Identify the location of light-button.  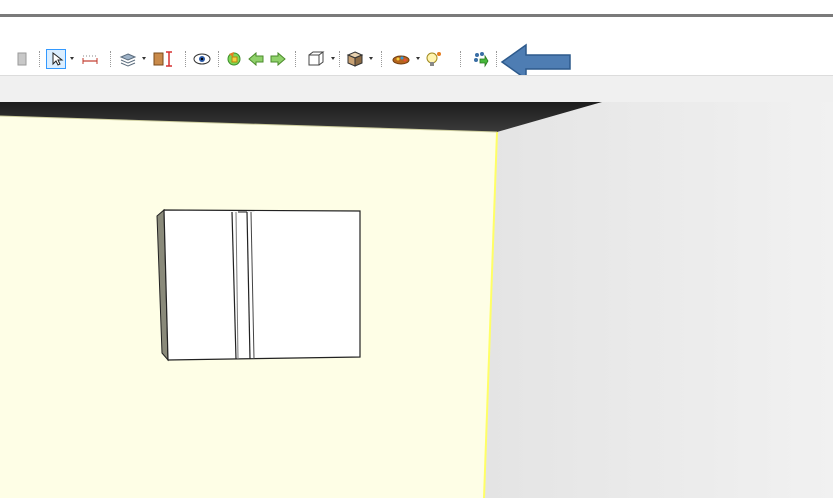
(434, 59).